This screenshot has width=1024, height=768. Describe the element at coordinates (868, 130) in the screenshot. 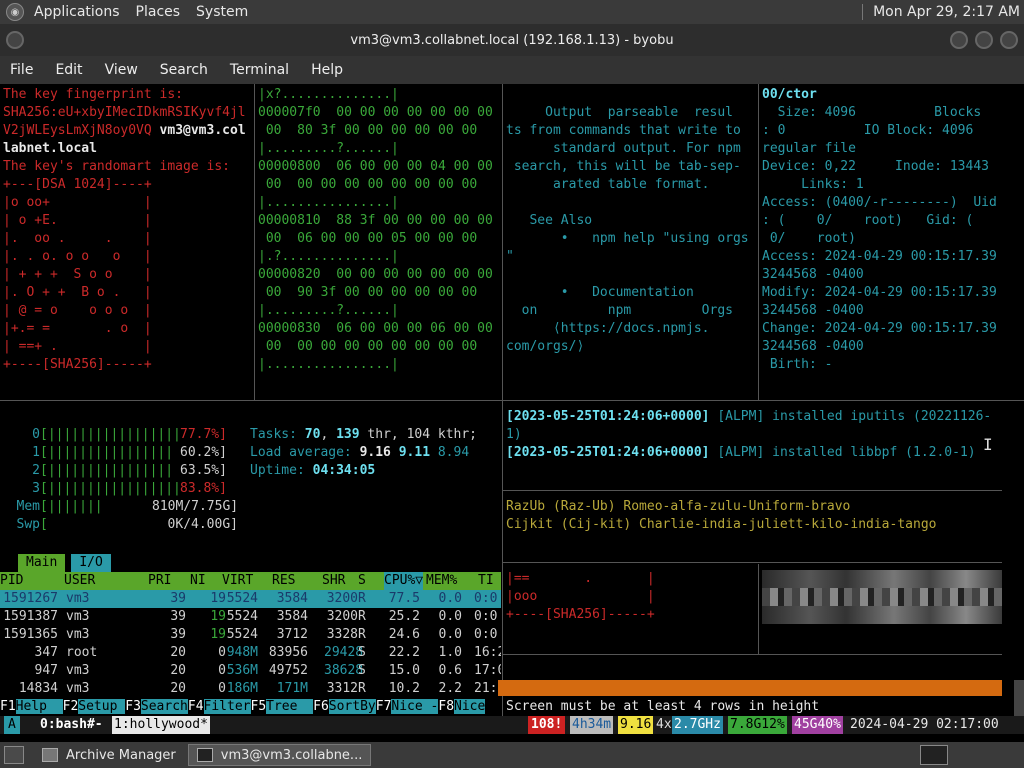

I see `text-line: : 0 IO Block: 4096` at that location.